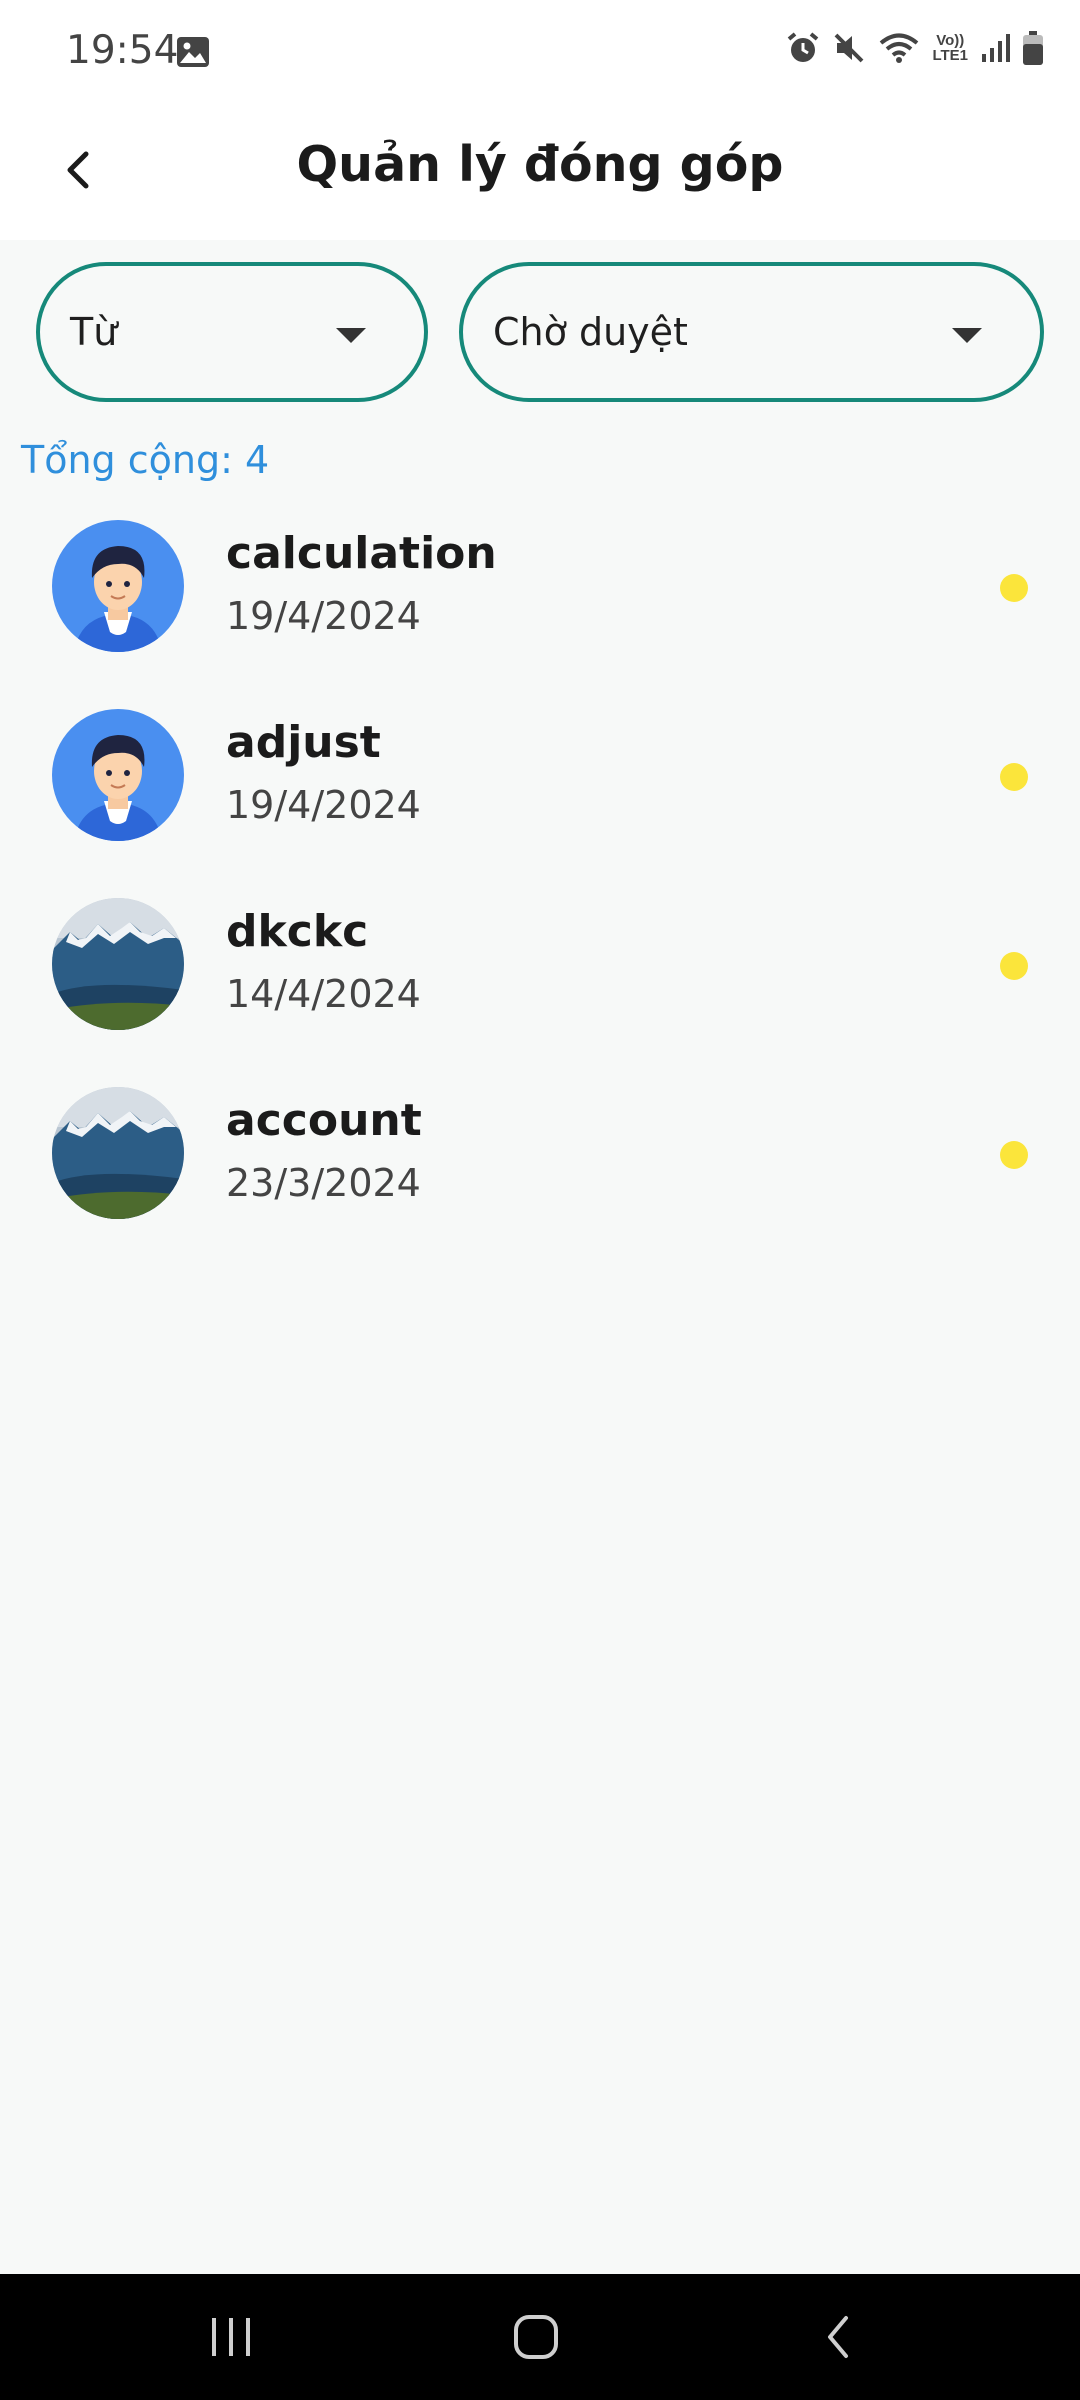 The height and width of the screenshot is (2400, 1080). Describe the element at coordinates (324, 1120) in the screenshot. I see `item-name: account` at that location.